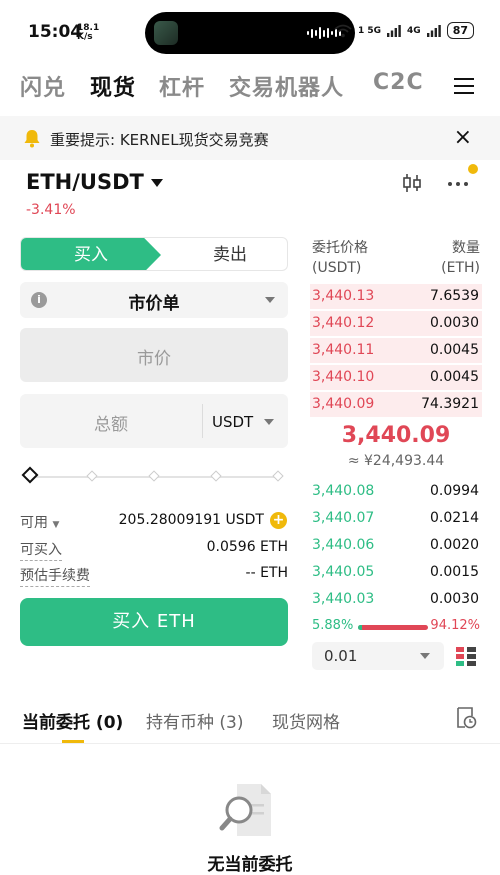 The image size is (500, 875). What do you see at coordinates (88, 32) in the screenshot?
I see `network-speed: 18.1 K/s` at bounding box center [88, 32].